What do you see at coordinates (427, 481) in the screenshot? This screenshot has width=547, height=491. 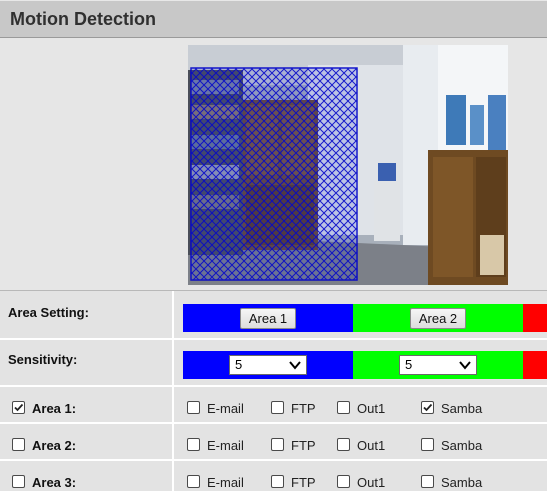 I see `area-3-samba-checkbox` at bounding box center [427, 481].